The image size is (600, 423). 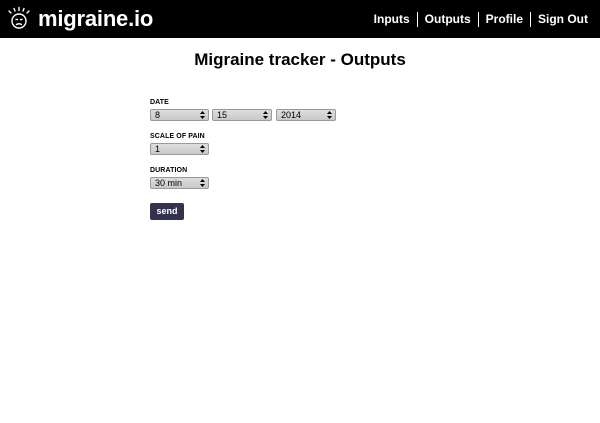 What do you see at coordinates (167, 211) in the screenshot?
I see `send-button: send` at bounding box center [167, 211].